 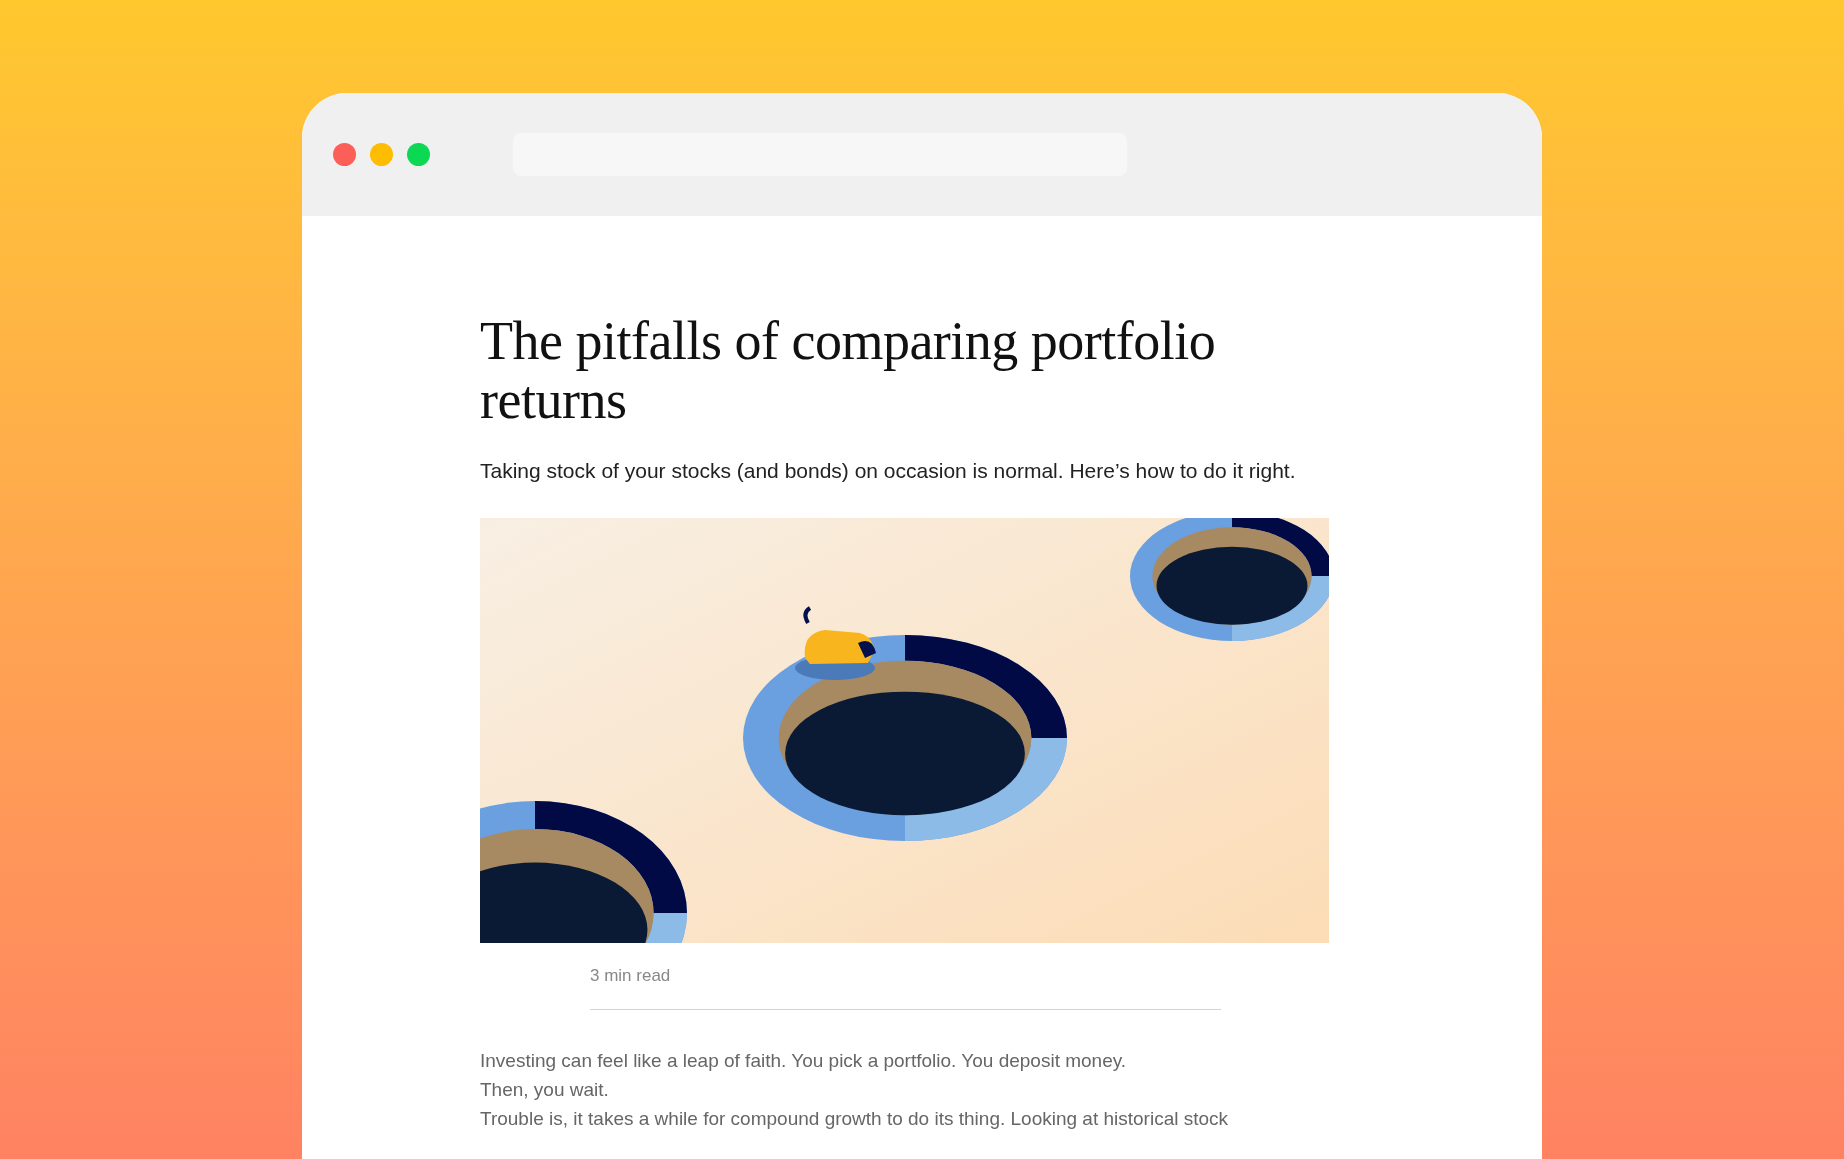 I want to click on article-title: The pitfalls of comparing portfolio returns, so click(x=848, y=371).